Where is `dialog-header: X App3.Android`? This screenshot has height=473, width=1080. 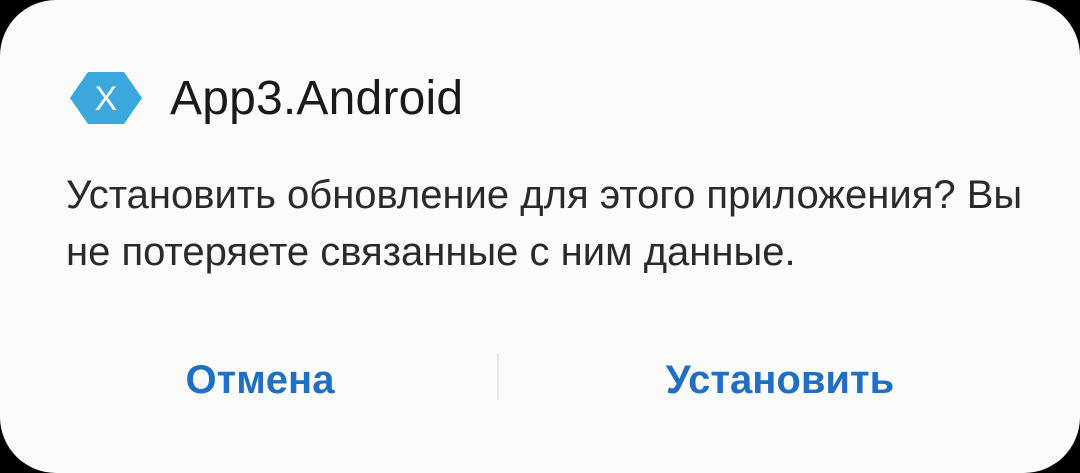 dialog-header: X App3.Android is located at coordinates (264, 98).